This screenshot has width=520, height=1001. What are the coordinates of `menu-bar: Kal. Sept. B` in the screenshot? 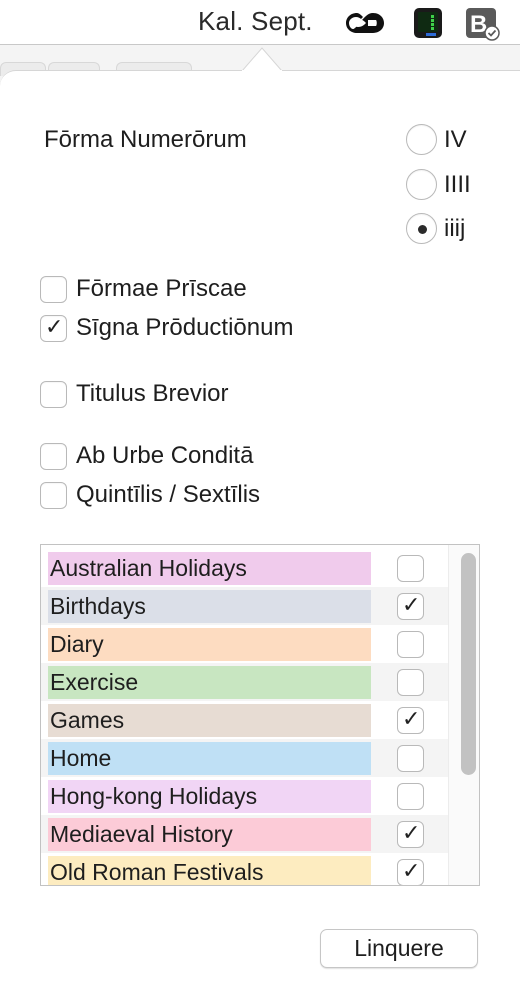 It's located at (260, 22).